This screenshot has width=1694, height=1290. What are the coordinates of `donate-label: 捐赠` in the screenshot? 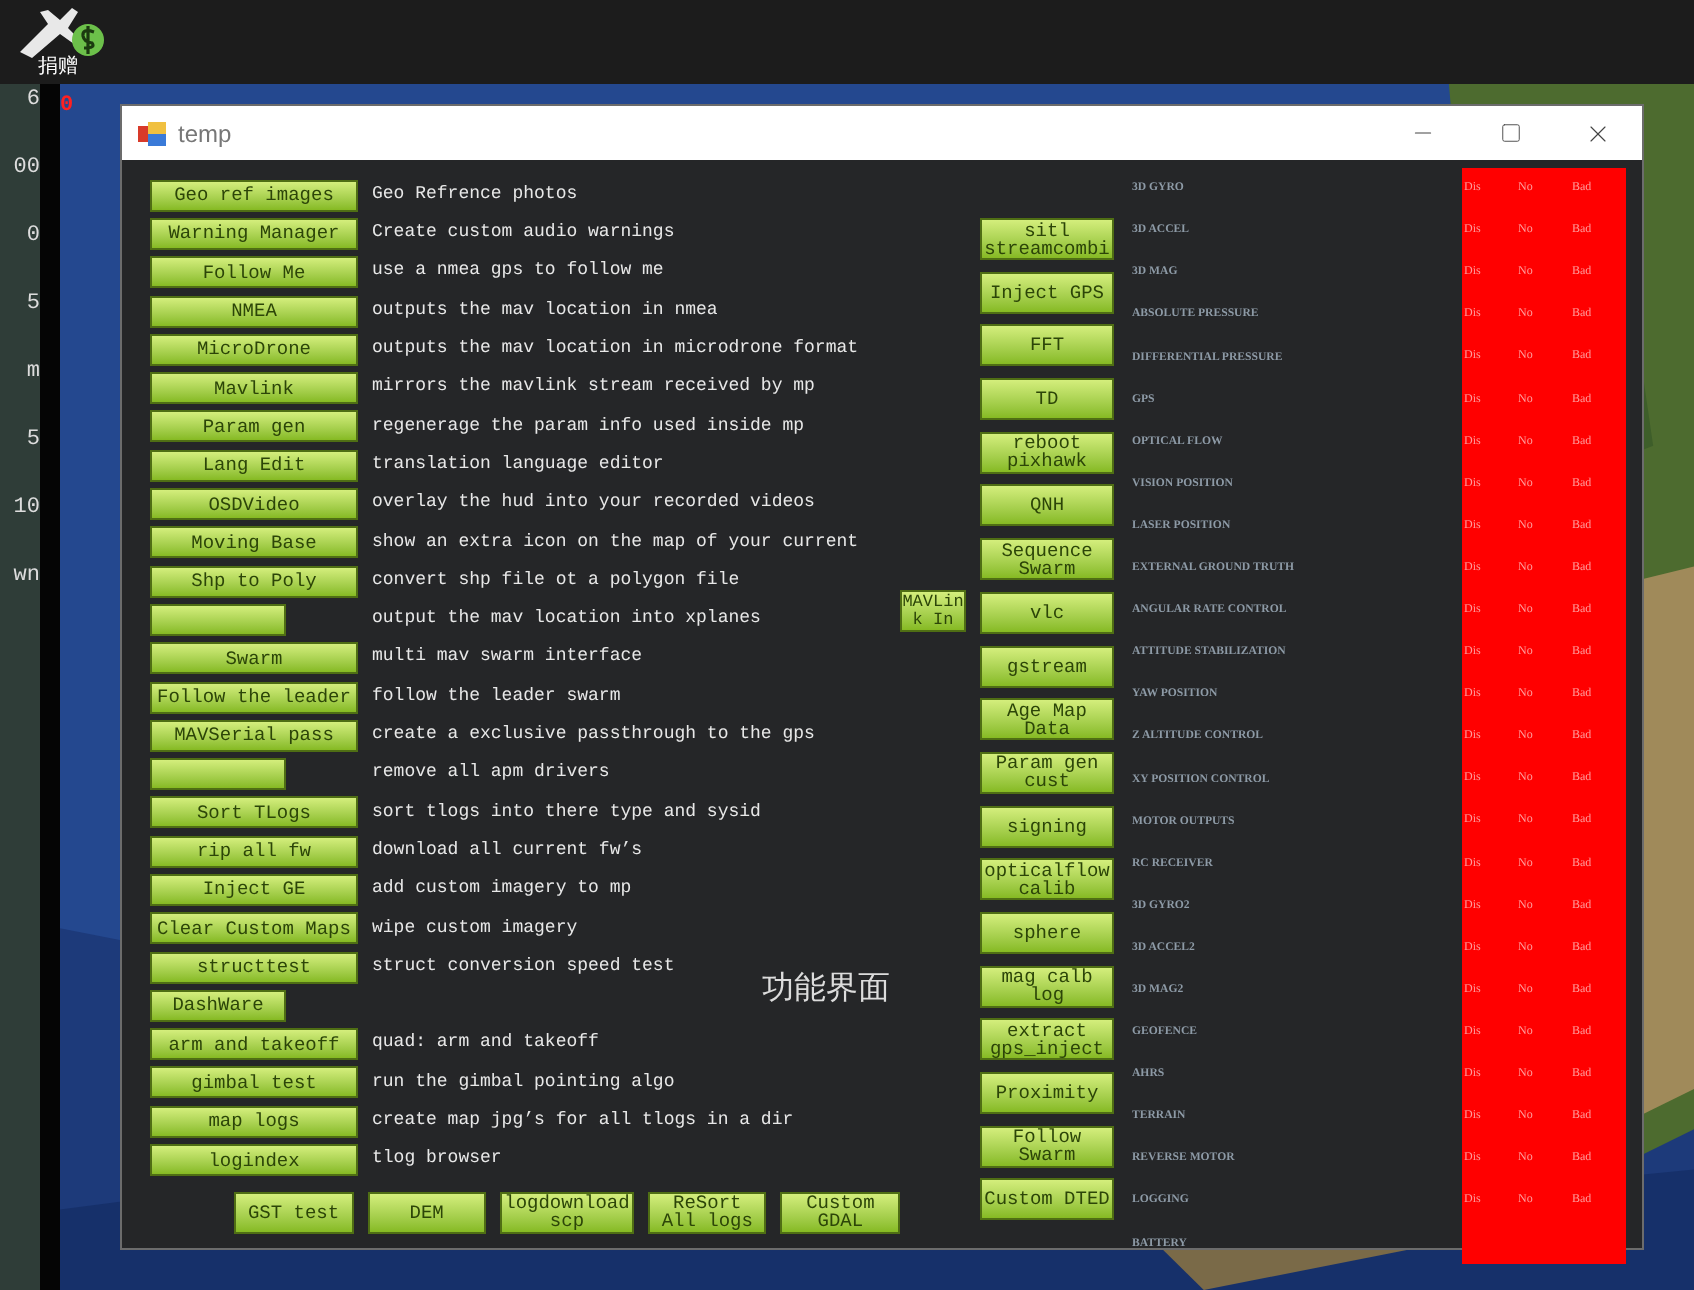 It's located at (58, 70).